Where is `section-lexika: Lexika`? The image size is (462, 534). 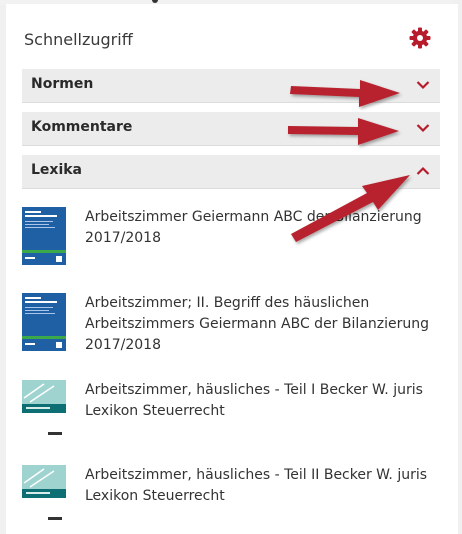 section-lexika: Lexika is located at coordinates (231, 172).